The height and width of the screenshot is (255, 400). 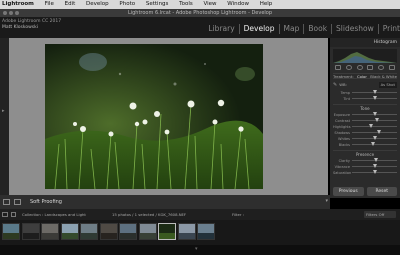 I want to click on zoom-window-button, so click(x=17, y=13).